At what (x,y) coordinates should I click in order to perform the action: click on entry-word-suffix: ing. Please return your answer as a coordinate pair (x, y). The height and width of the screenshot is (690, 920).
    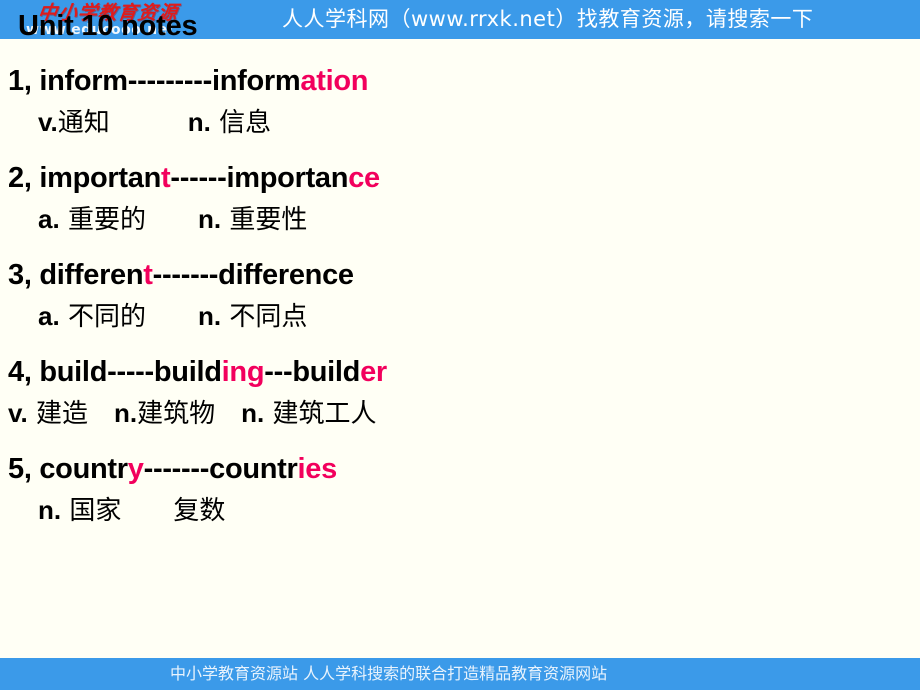
    Looking at the image, I should click on (243, 372).